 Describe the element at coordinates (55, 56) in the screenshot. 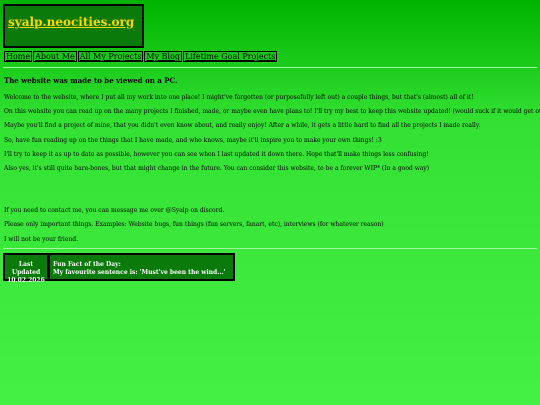

I see `nav-about-me: About Me` at that location.